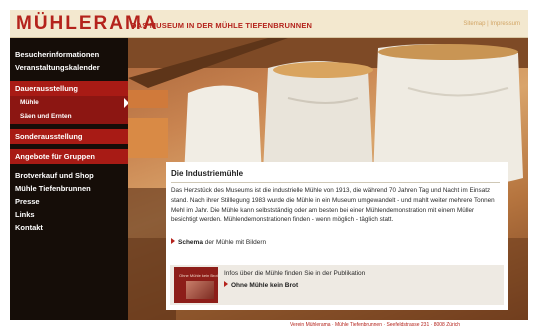 This screenshot has height=329, width=538. Describe the element at coordinates (69, 67) in the screenshot. I see `sidebar-item-veranstaltungskalender: Veranstaltungskalender` at that location.